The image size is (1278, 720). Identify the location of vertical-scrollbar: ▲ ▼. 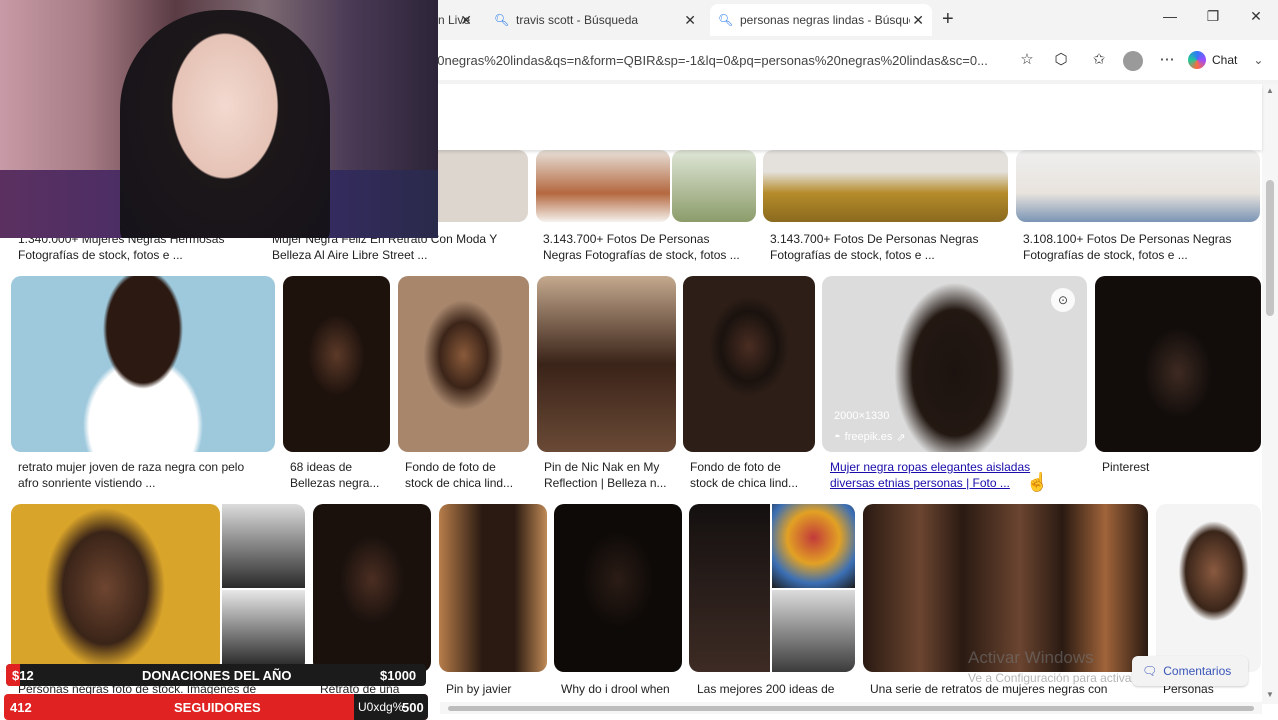
(1270, 394).